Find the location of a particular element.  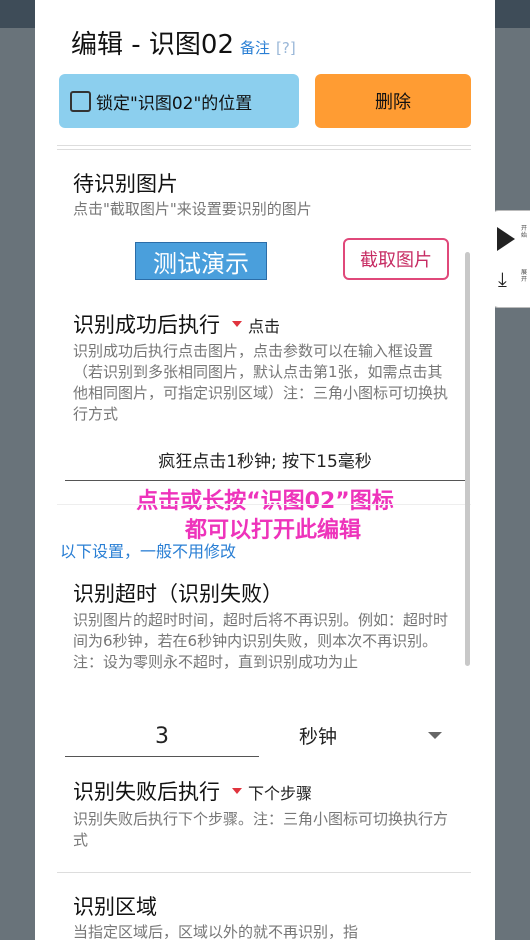

click-params-input: 疯狂点击1秒钟; 按下15毫秒 is located at coordinates (265, 463).